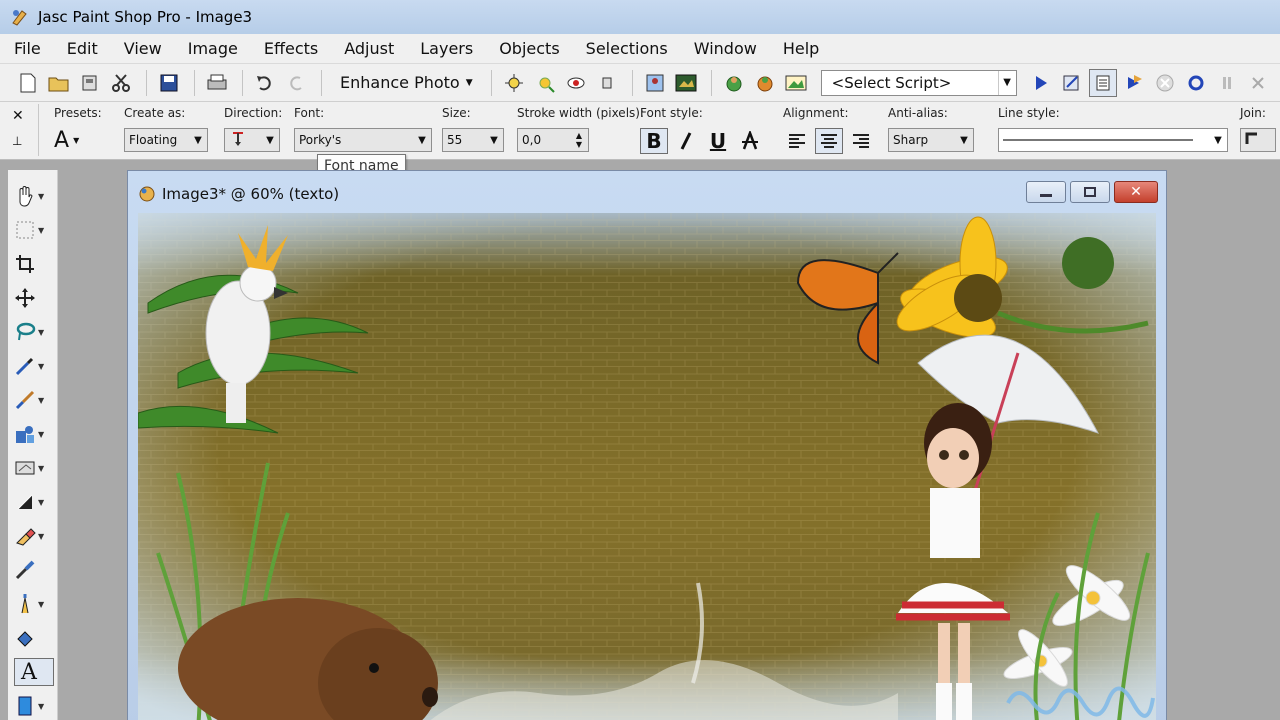 Image resolution: width=1280 pixels, height=720 pixels. I want to click on font-select: Porky's ▼, so click(363, 140).